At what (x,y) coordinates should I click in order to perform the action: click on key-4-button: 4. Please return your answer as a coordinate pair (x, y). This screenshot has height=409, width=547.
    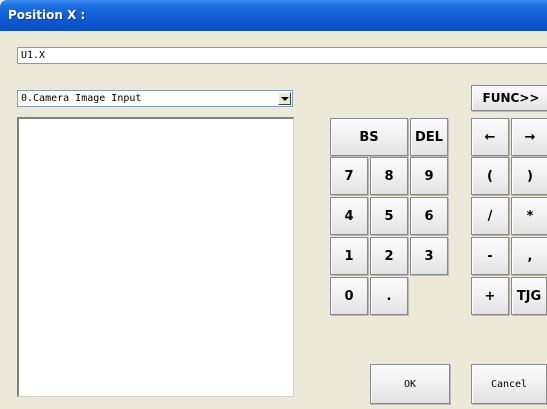
    Looking at the image, I should click on (349, 216).